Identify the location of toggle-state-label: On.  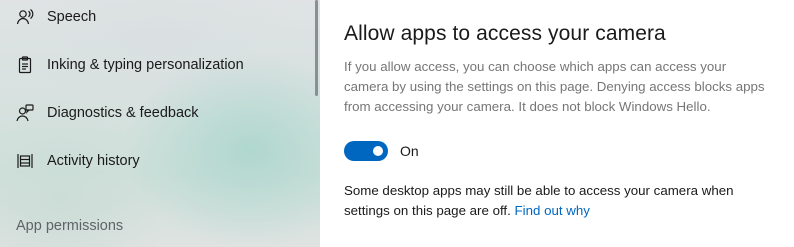
(409, 151).